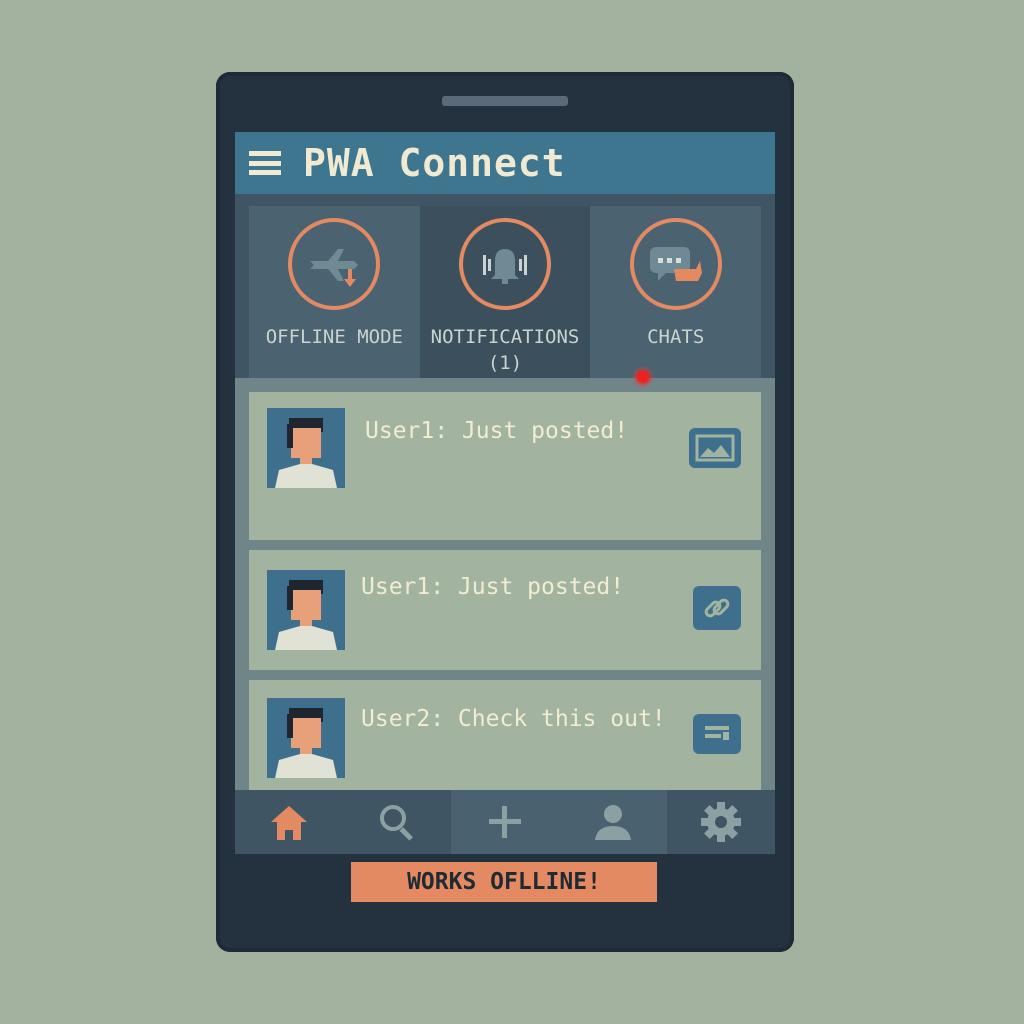  I want to click on app-title: PWA Connect, so click(434, 163).